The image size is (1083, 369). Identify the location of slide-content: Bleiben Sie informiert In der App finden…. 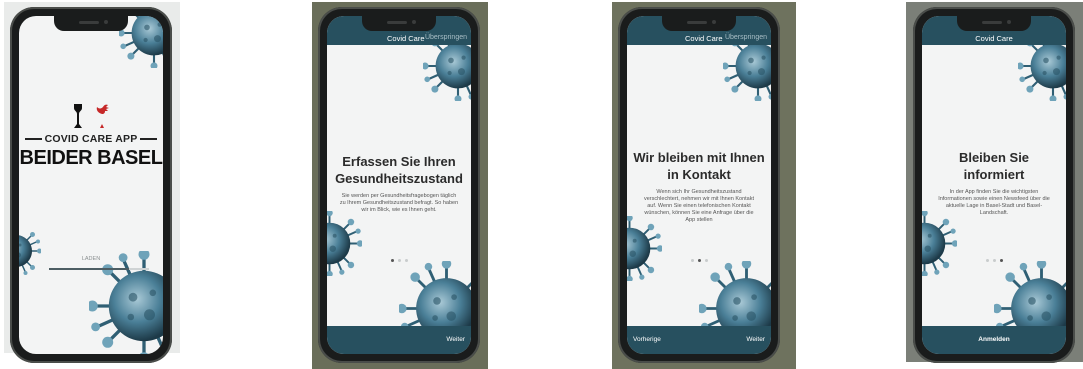
(994, 183).